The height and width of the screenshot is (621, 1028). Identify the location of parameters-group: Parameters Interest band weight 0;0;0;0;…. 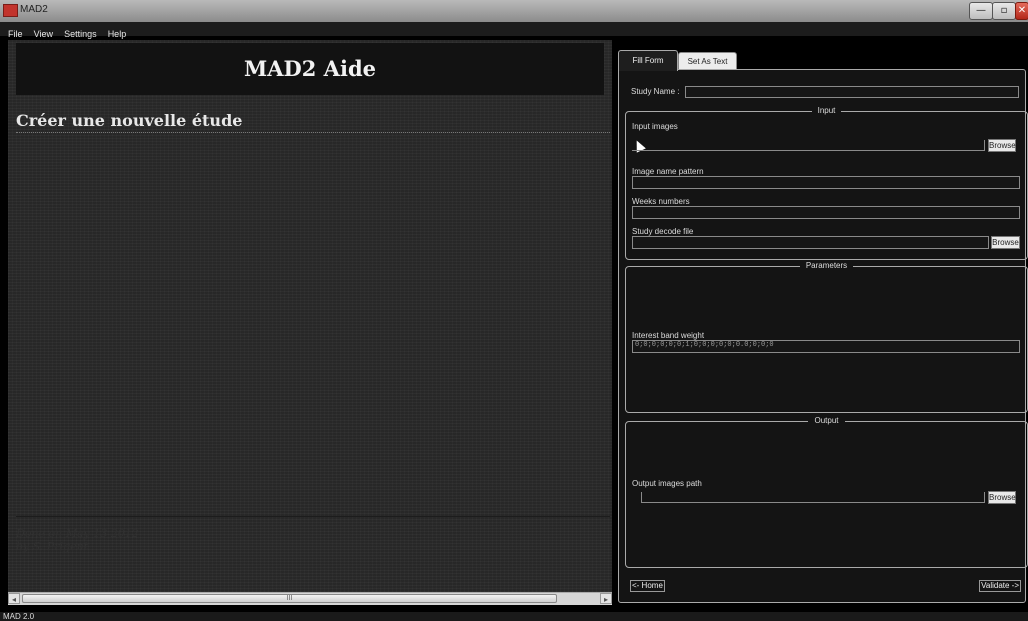
(826, 337).